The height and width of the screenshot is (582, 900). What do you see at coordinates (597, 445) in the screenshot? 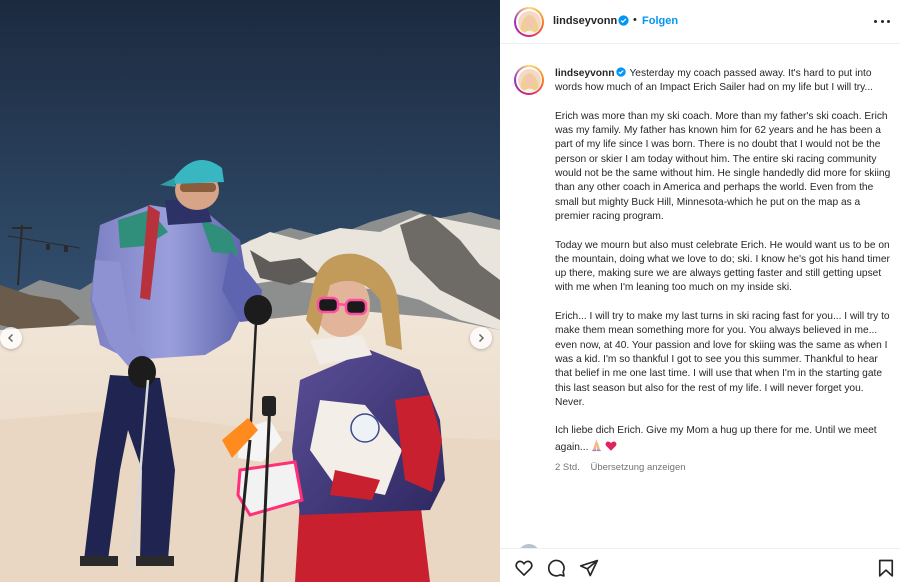
I see `praying-hands-emoji` at bounding box center [597, 445].